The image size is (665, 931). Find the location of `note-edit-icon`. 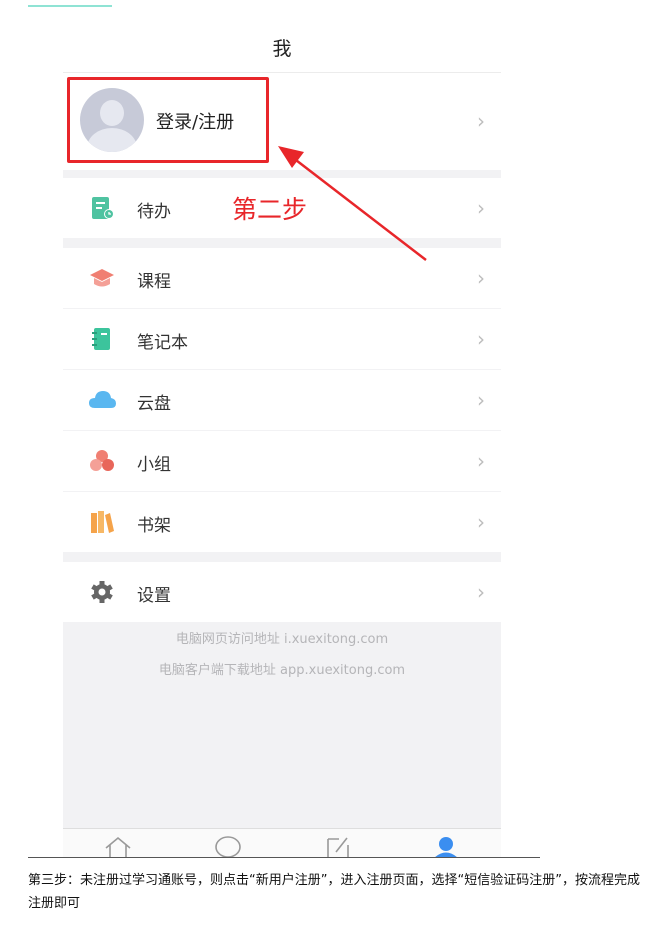

note-edit-icon is located at coordinates (338, 846).